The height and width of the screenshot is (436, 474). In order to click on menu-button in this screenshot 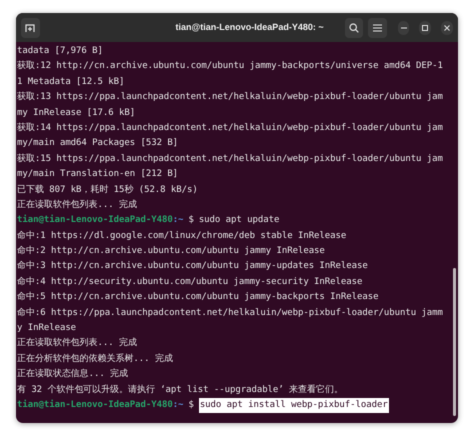, I will do `click(377, 28)`.